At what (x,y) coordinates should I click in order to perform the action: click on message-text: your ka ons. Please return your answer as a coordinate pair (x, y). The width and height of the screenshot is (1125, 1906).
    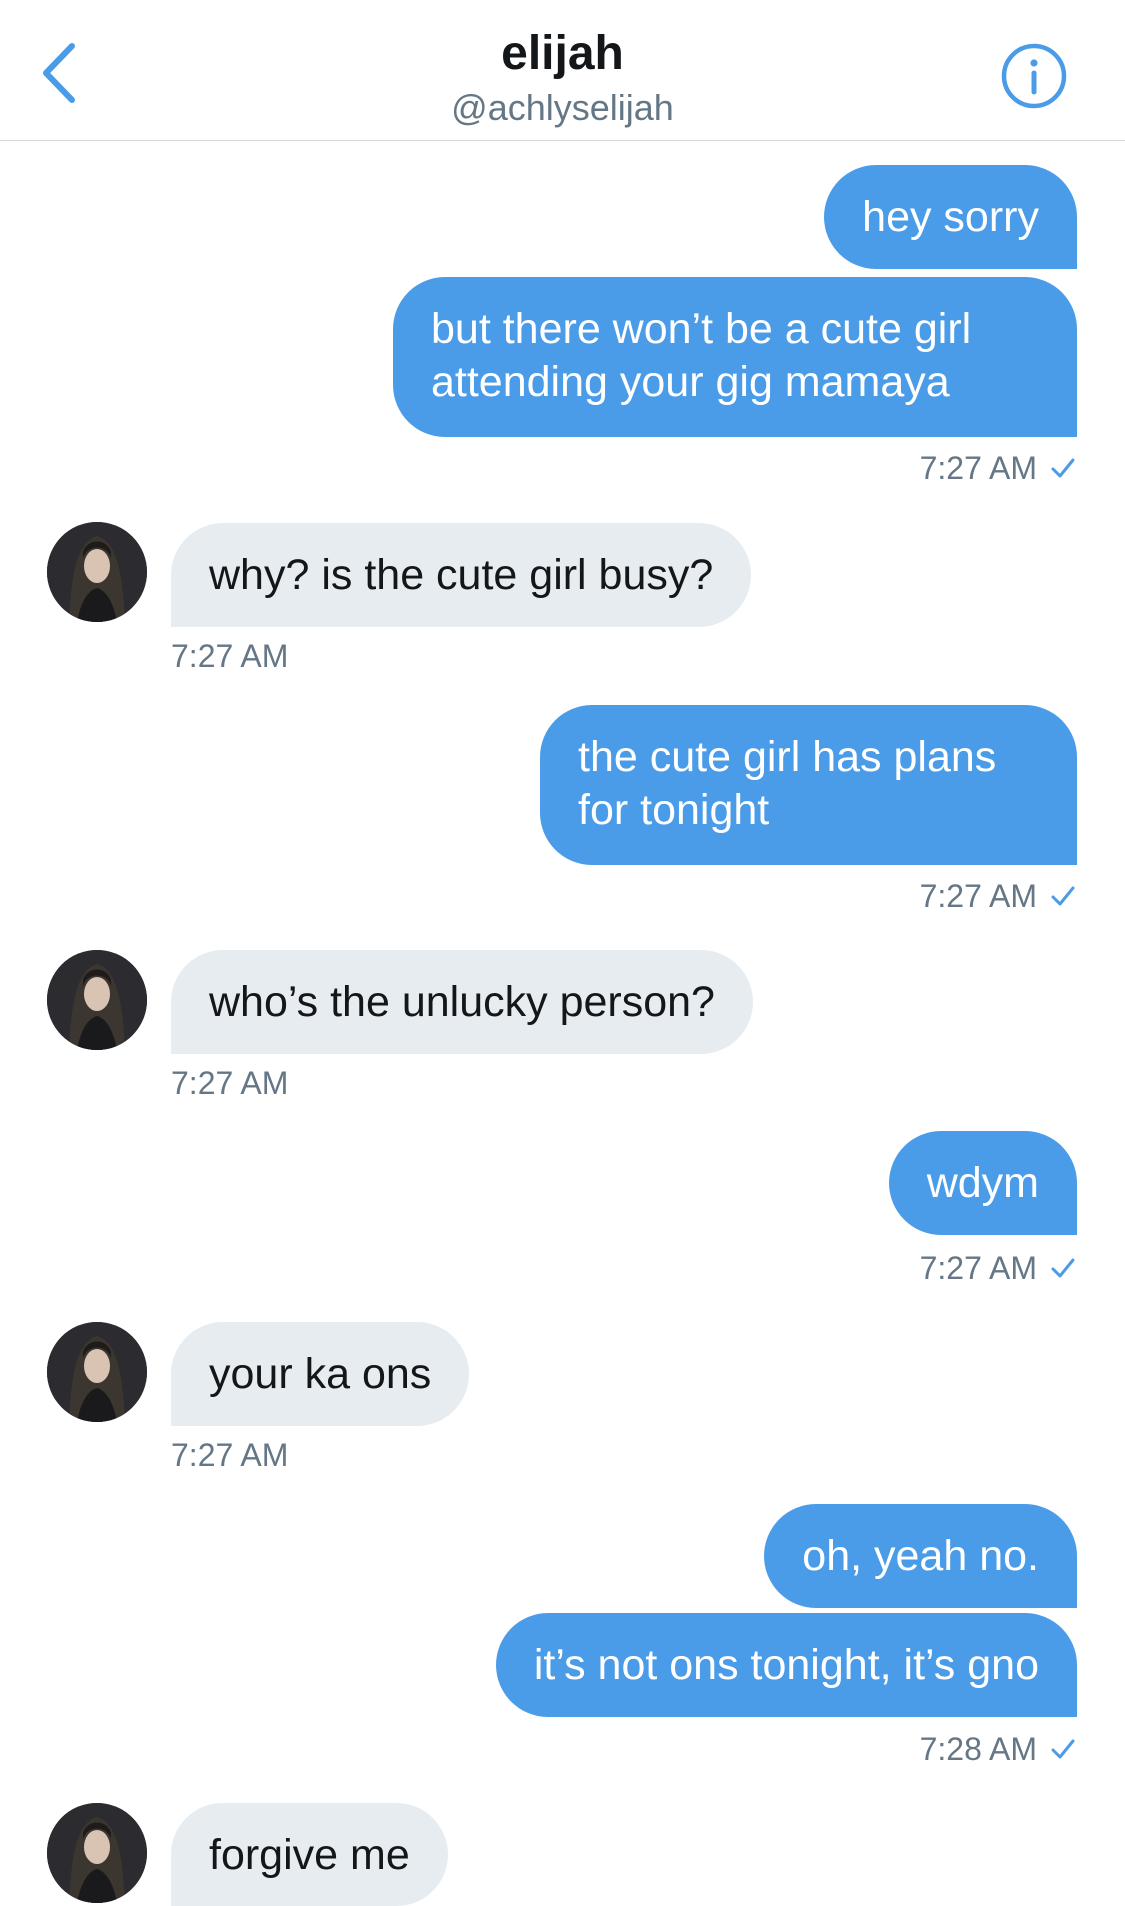
    Looking at the image, I should click on (320, 1374).